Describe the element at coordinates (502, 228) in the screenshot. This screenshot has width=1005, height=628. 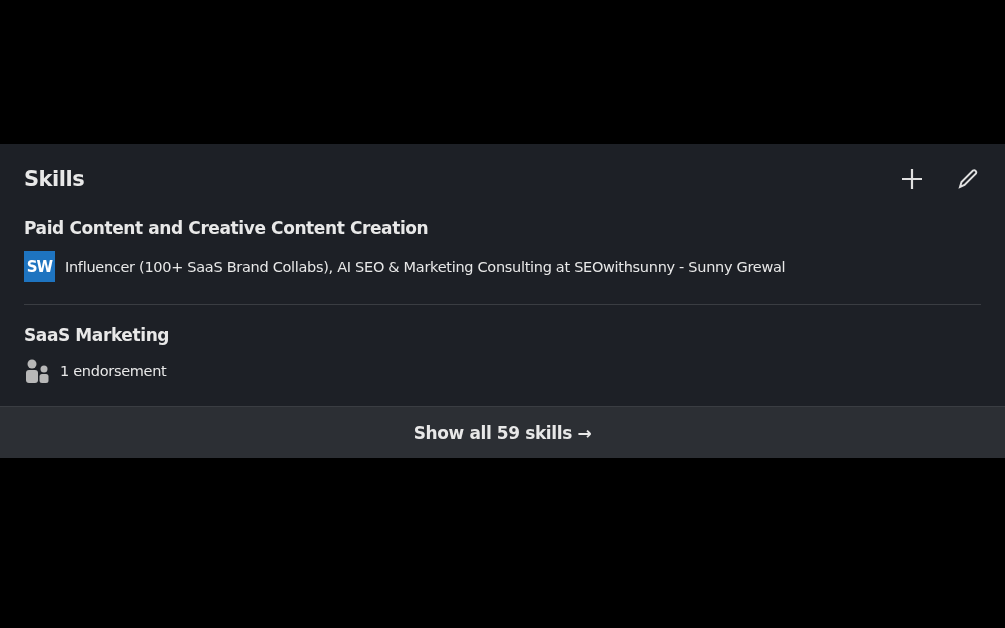
I see `skill-name: Paid Content and Creative Content Creation` at that location.